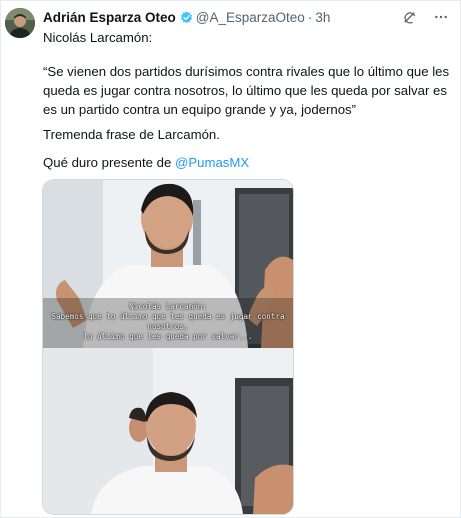  Describe the element at coordinates (109, 162) in the screenshot. I see `closing-prefix: Qué duro presente de` at that location.